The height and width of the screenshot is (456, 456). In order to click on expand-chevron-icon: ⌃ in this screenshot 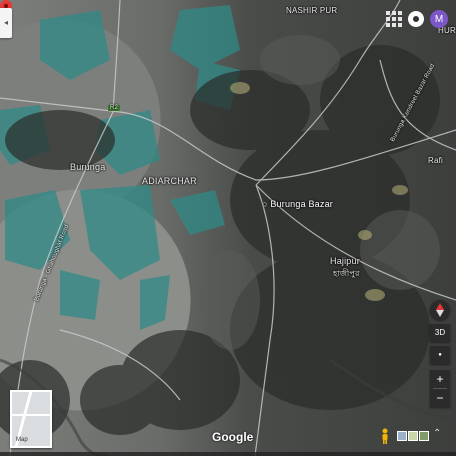, I will do `click(437, 433)`.